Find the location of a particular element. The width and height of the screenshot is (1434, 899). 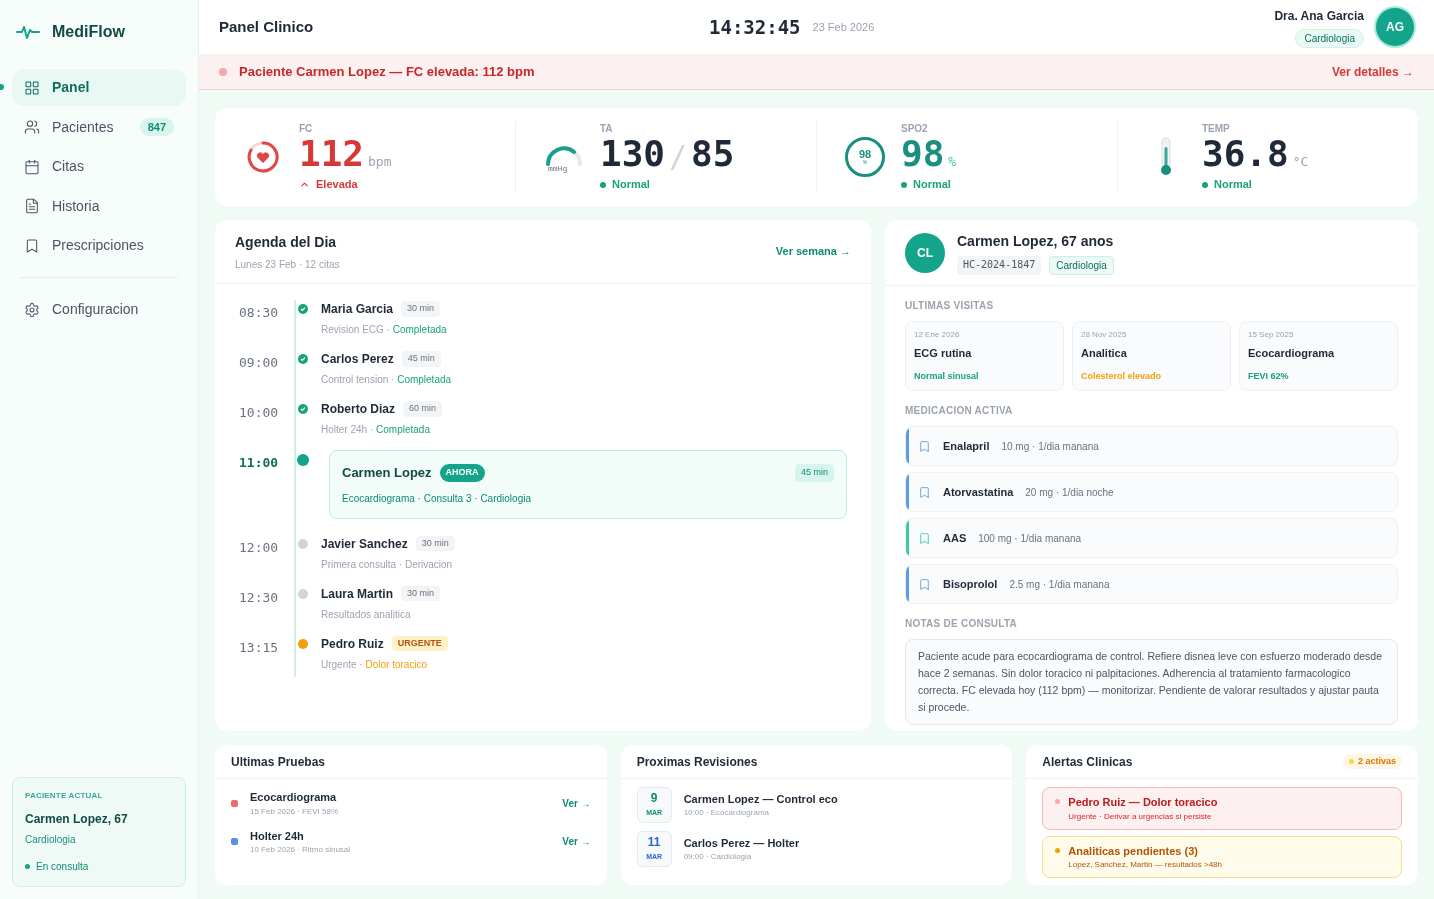

appointment-time: 12:00 is located at coordinates (259, 547).